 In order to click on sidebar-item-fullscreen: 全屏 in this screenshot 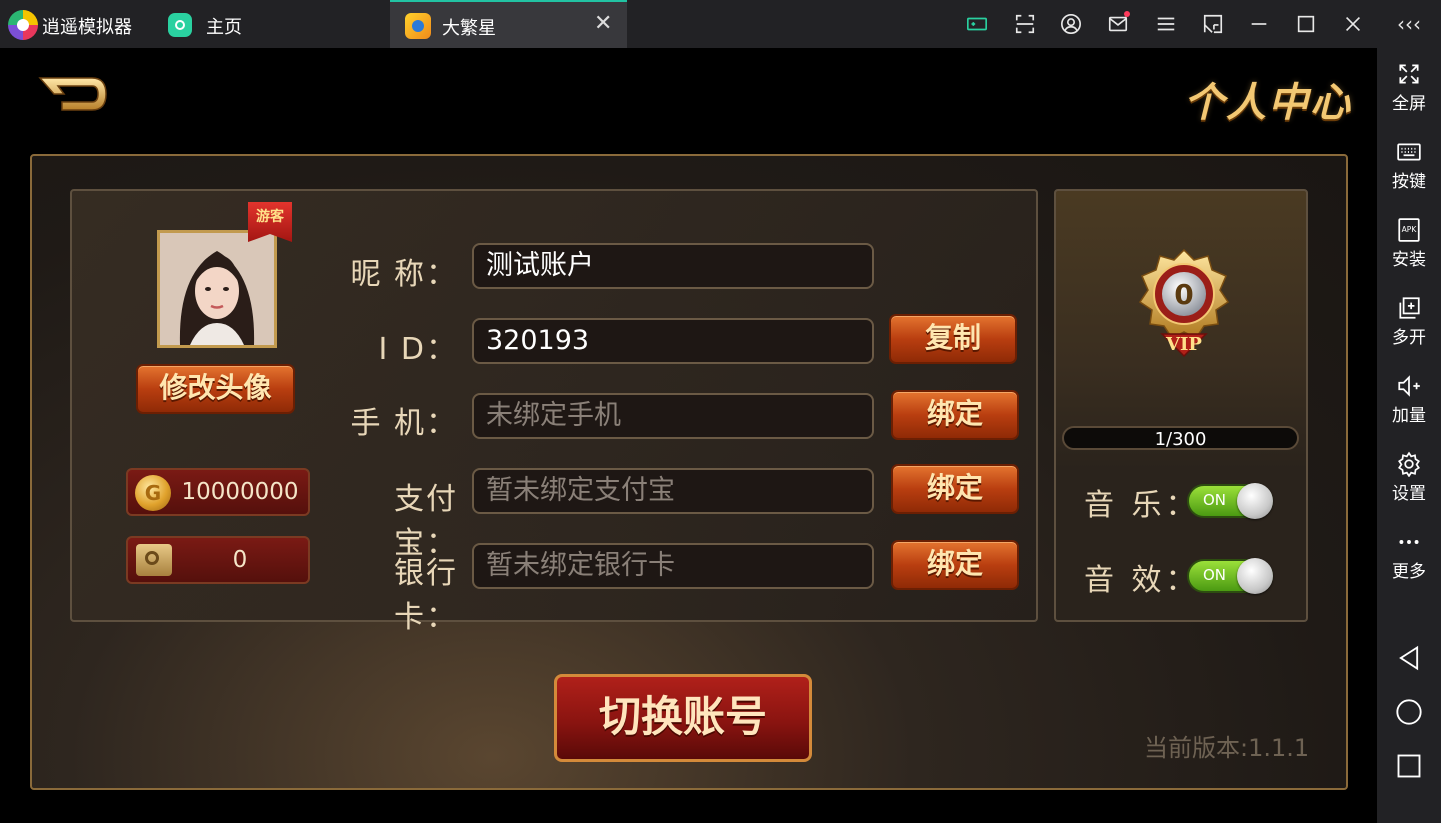, I will do `click(1409, 87)`.